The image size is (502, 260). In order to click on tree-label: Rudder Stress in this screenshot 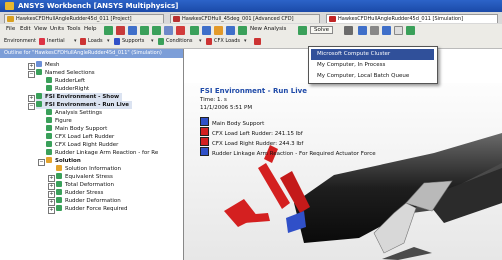, I will do `click(84, 193)`.